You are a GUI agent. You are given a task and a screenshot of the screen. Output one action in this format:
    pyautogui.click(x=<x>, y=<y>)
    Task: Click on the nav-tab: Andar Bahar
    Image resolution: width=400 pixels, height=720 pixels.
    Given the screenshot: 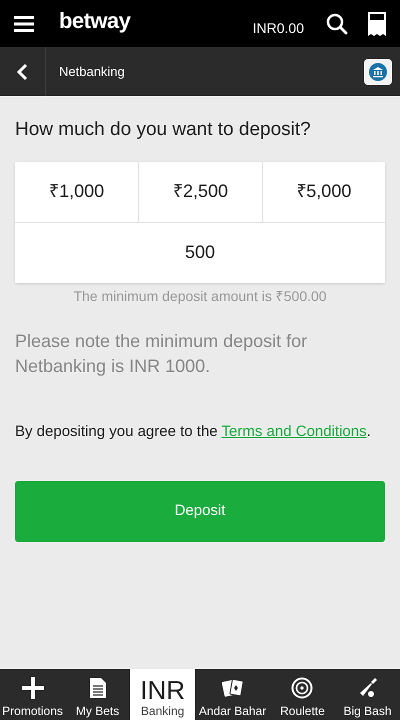 What is the action you would take?
    pyautogui.click(x=232, y=694)
    